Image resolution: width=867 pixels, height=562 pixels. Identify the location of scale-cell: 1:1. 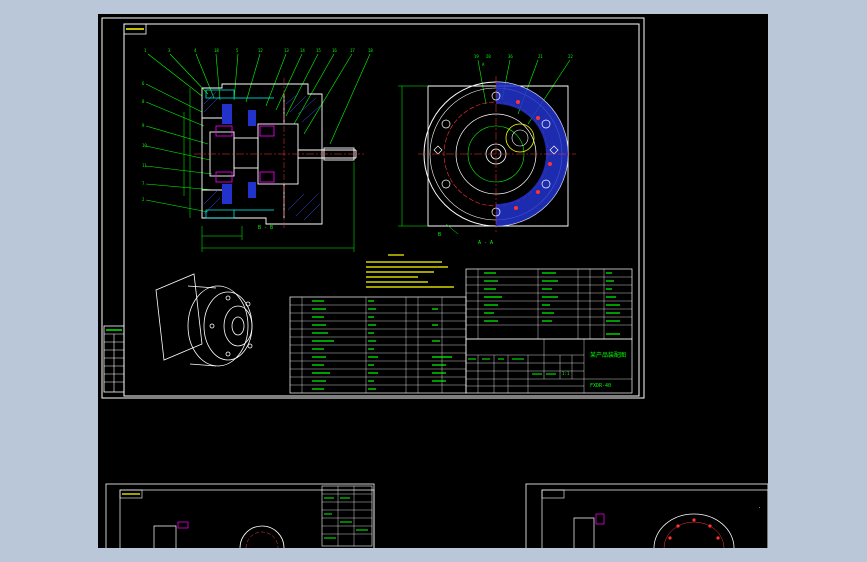
(566, 373).